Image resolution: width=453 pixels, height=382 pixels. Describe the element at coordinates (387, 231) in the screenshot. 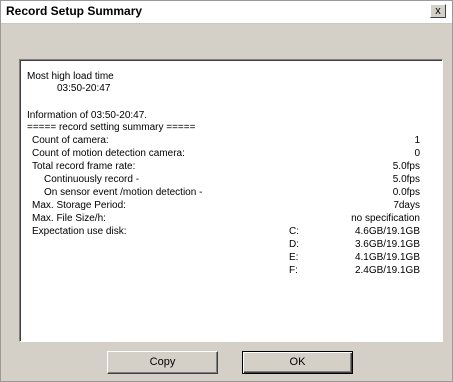

I see `disk-usage-c: 4.6GB/19.1GB` at that location.